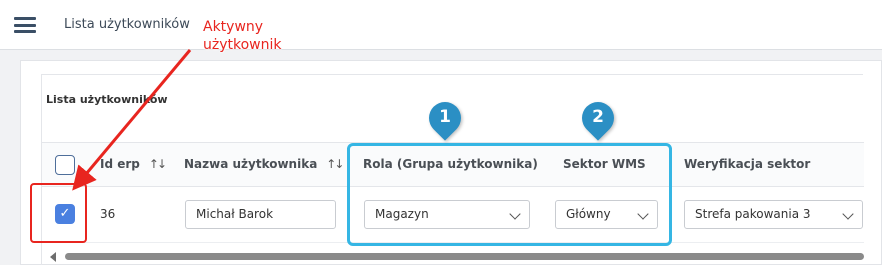 This screenshot has width=882, height=265. I want to click on select-all-checkbox, so click(65, 165).